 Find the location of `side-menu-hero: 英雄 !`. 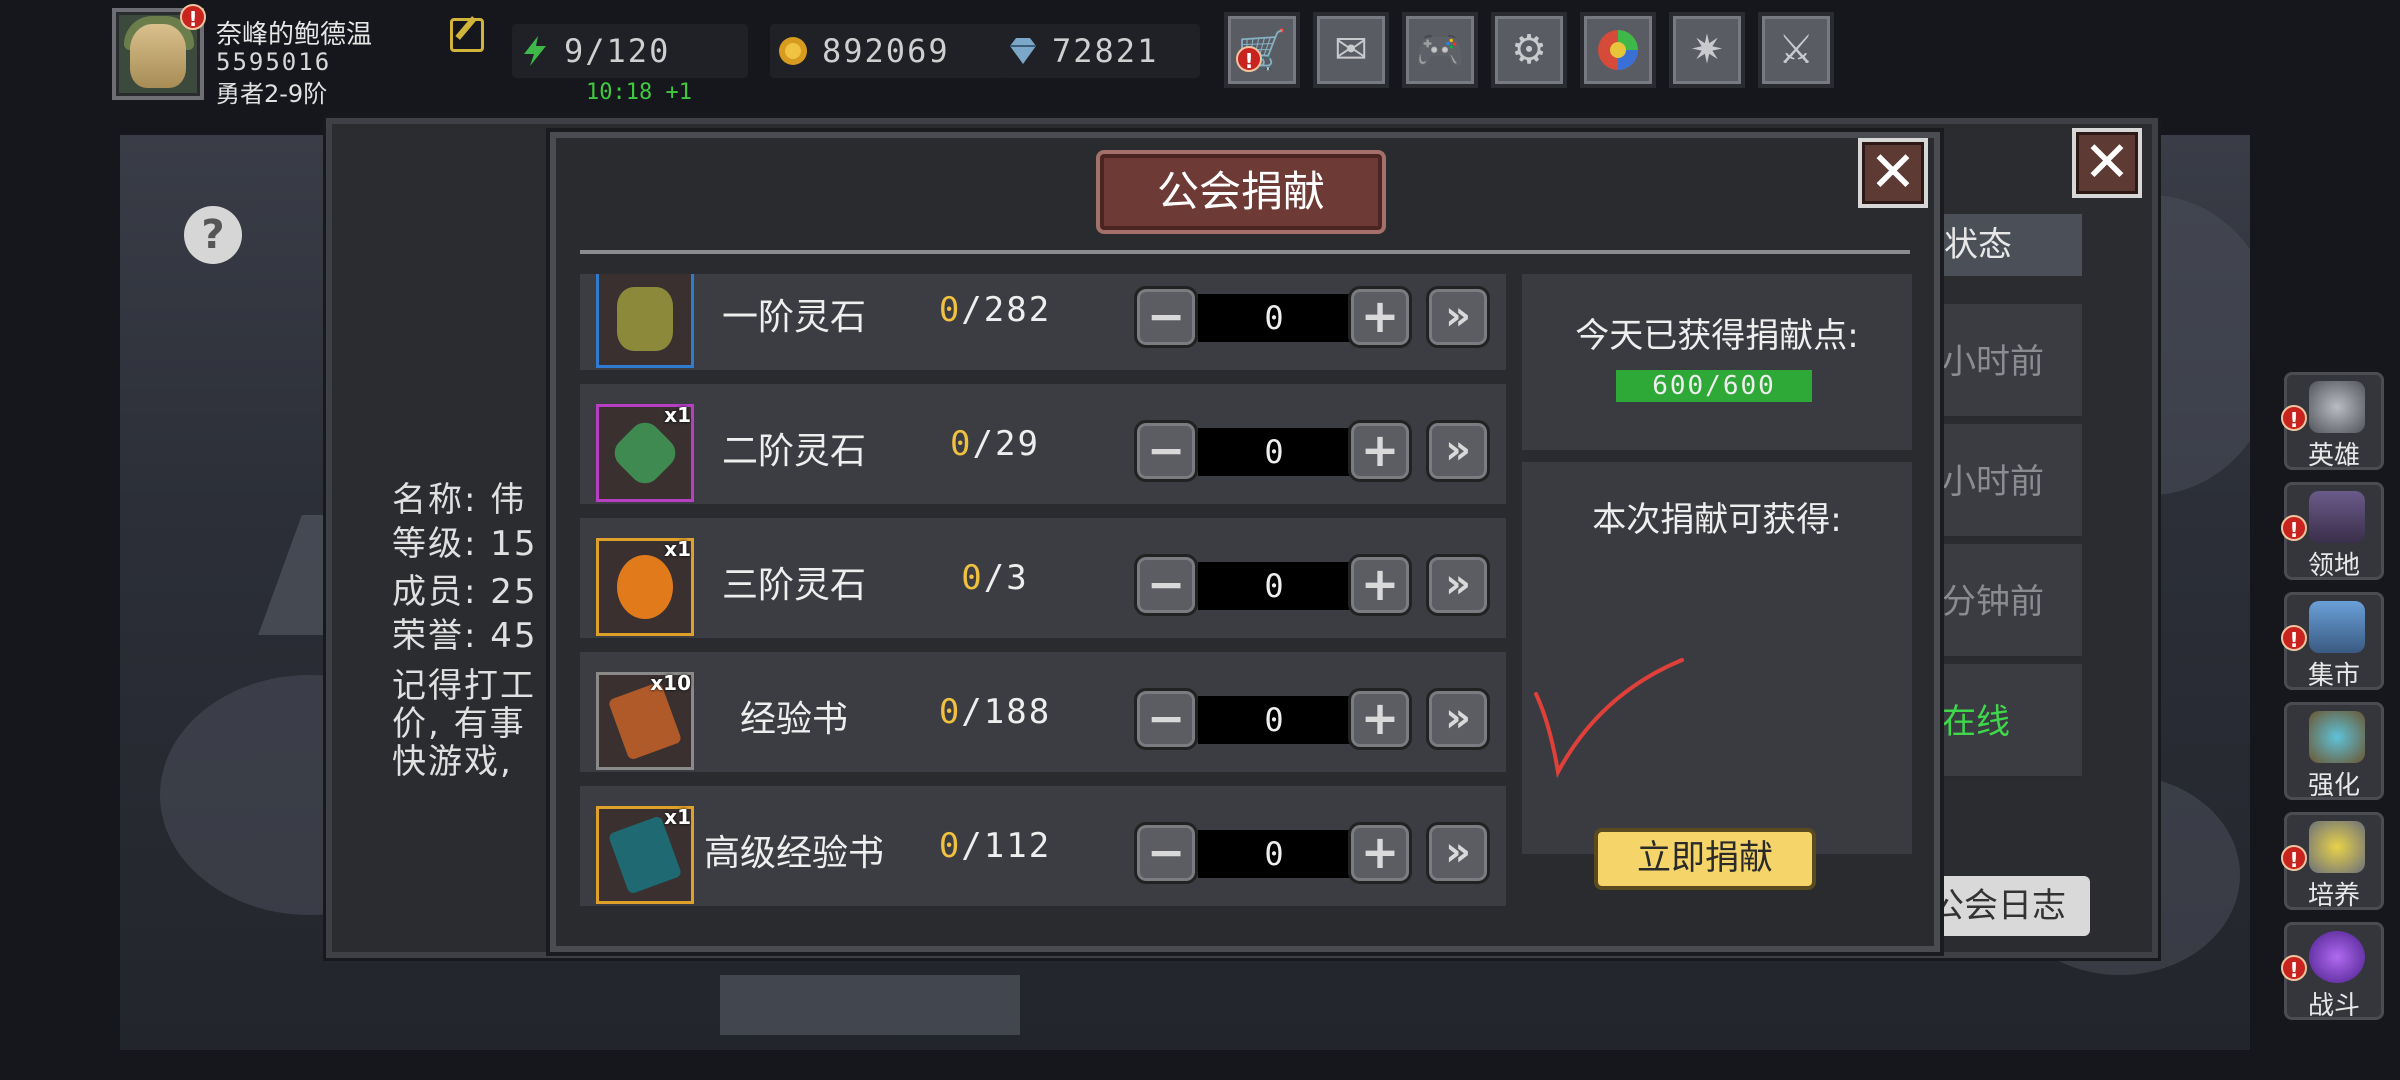

side-menu-hero: 英雄 ! is located at coordinates (2332, 421).